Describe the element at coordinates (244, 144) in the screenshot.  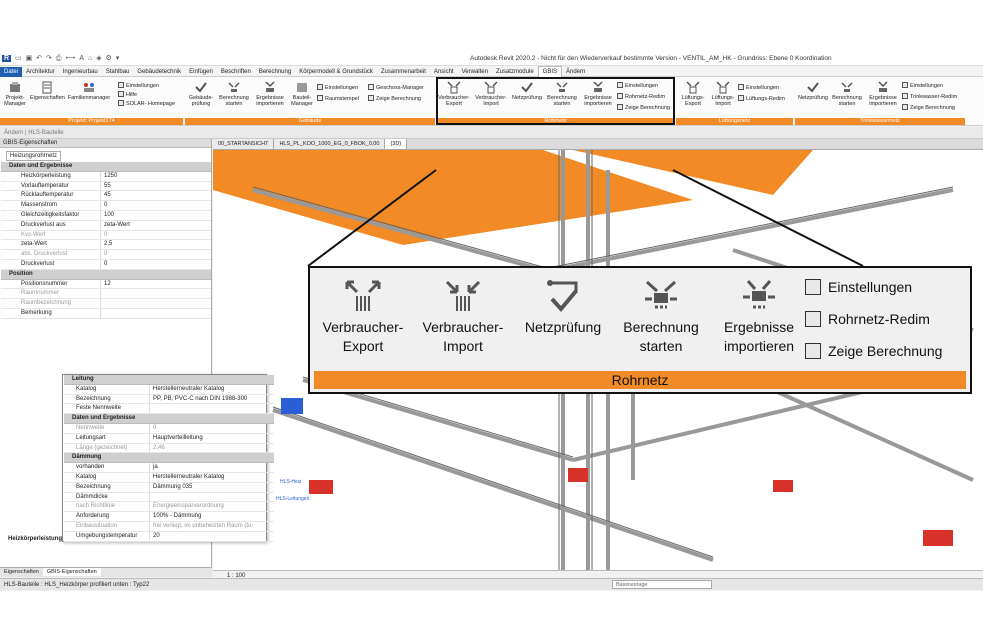
I see `view-tab-startansicht: 00_STARTANSICHT` at that location.